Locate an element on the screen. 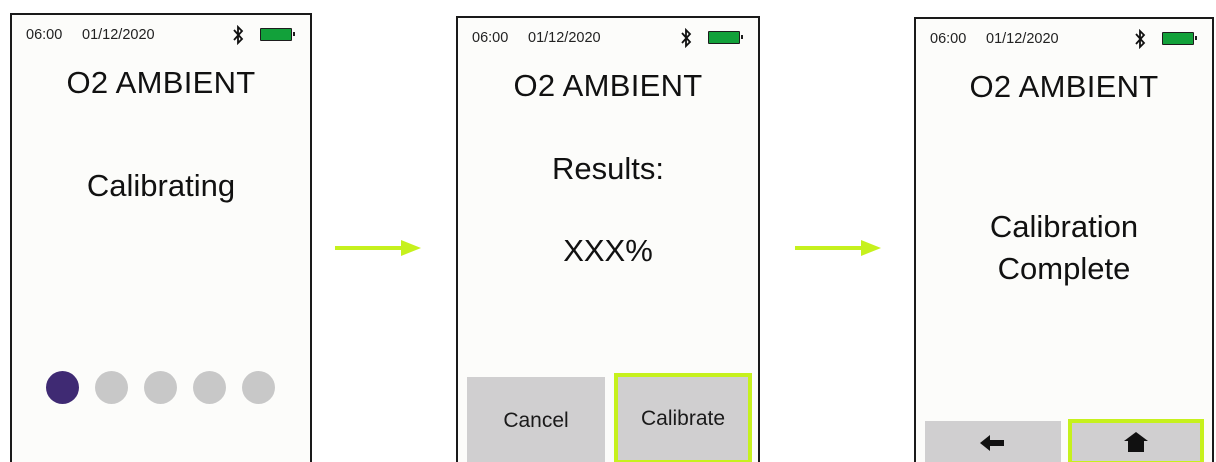  arrow-left-icon is located at coordinates (992, 443).